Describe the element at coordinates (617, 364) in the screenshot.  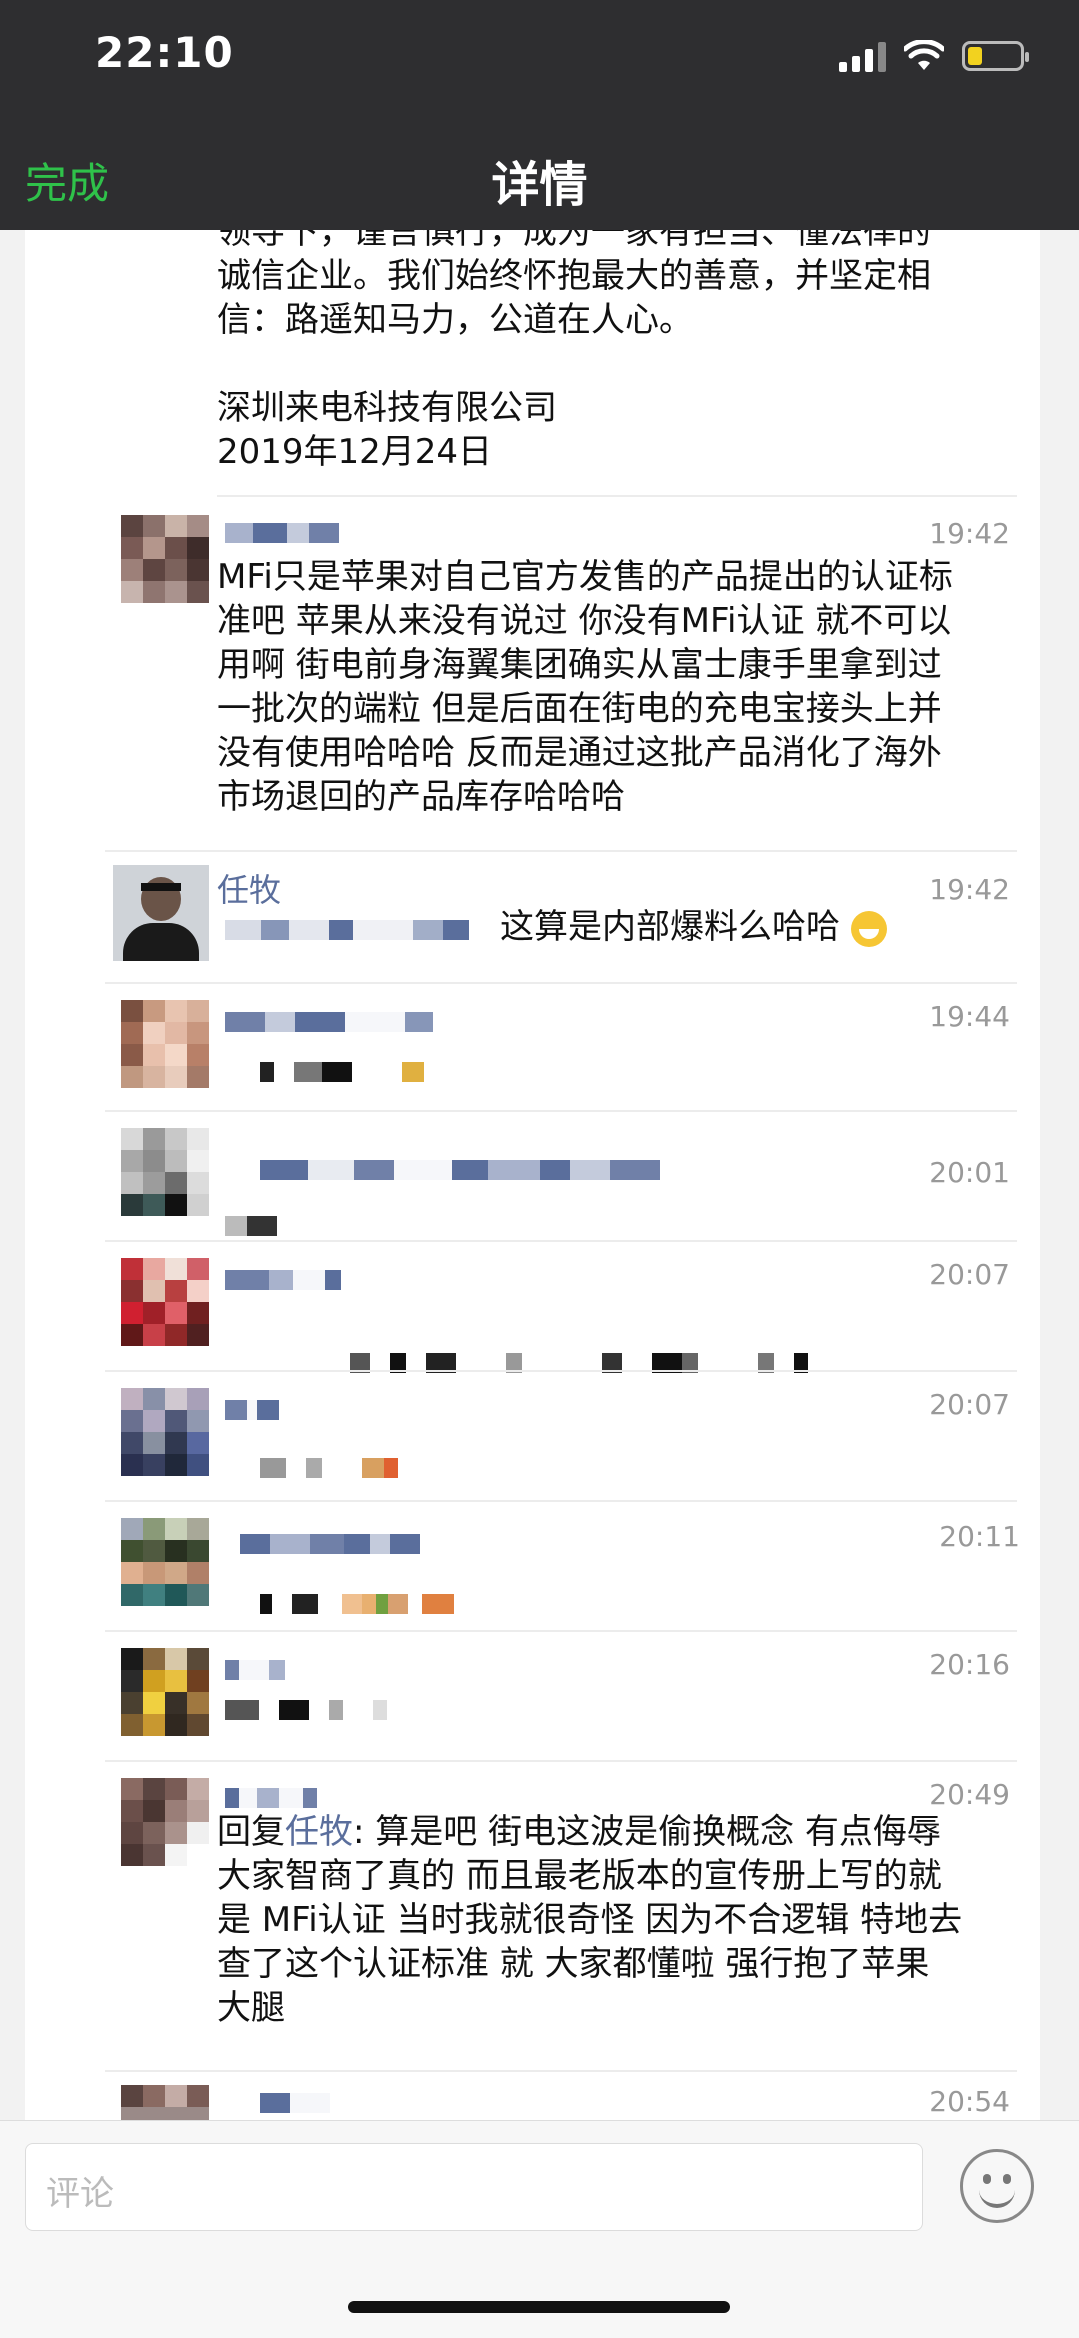
I see `article-line` at that location.